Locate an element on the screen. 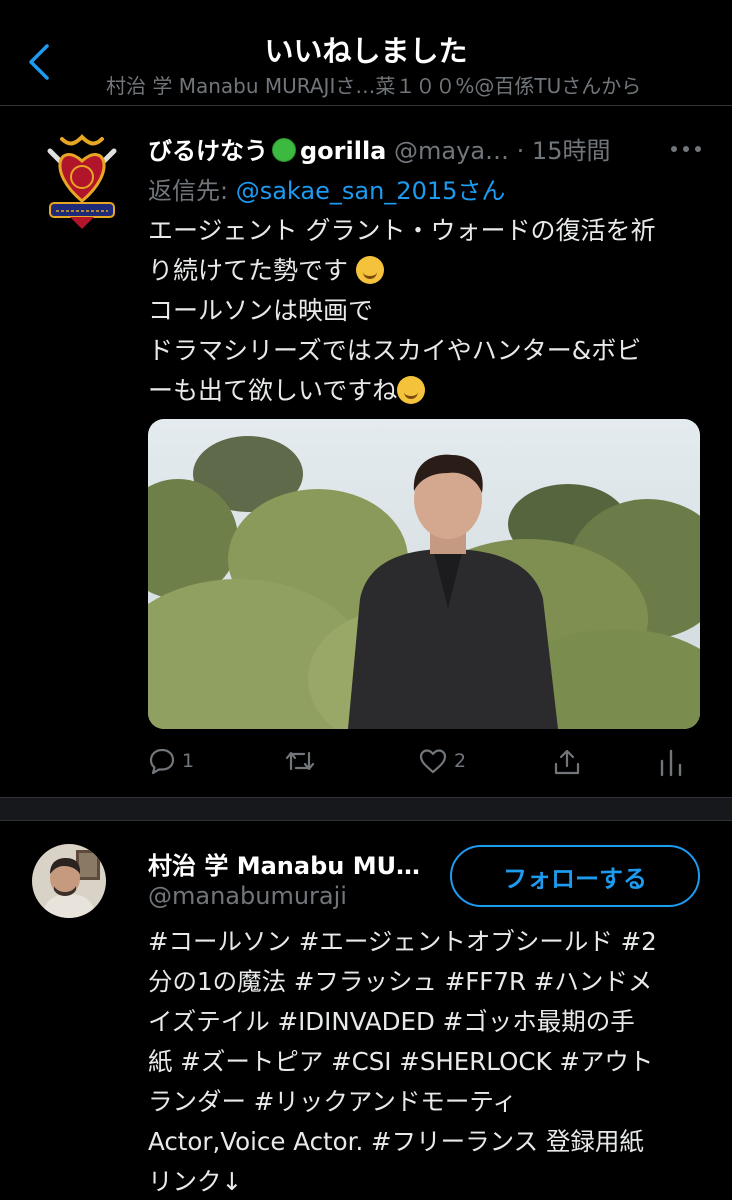  tweet-header: びるけなう gorilla @maya… · 15時間 is located at coordinates (428, 149).